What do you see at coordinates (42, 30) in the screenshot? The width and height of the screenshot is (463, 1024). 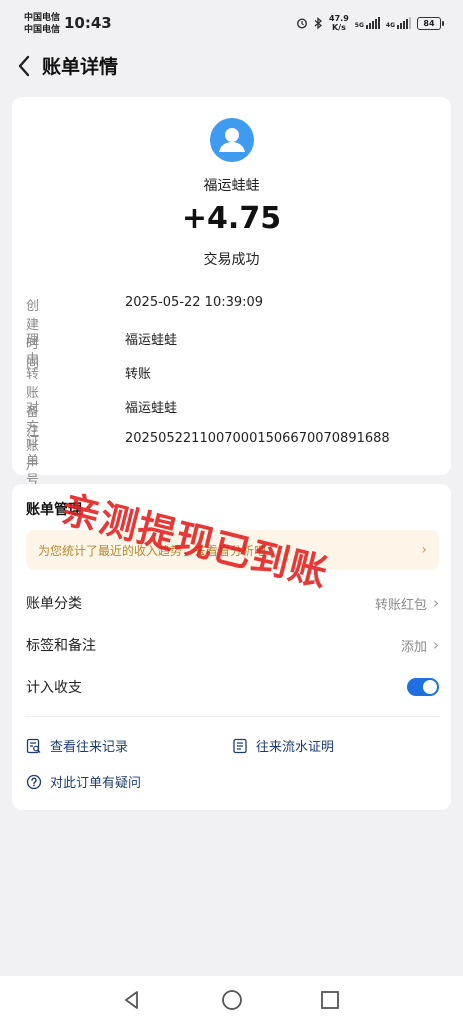 I see `carrier-2: 中国电信` at bounding box center [42, 30].